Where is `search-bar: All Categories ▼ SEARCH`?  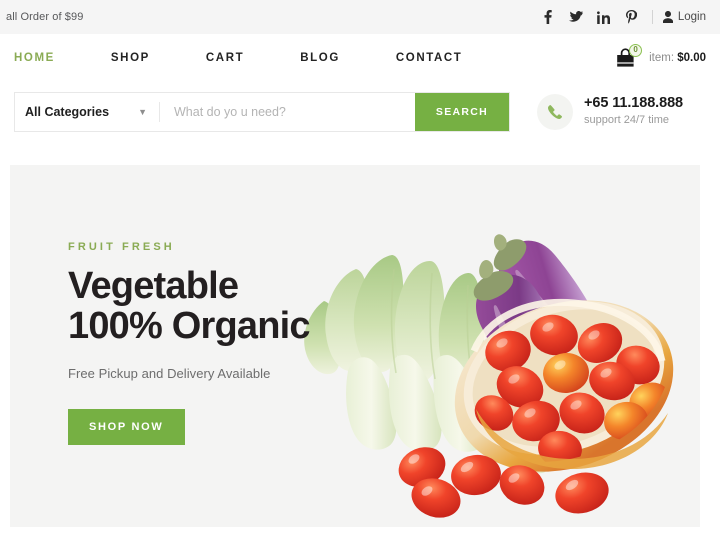
search-bar: All Categories ▼ SEARCH is located at coordinates (262, 112).